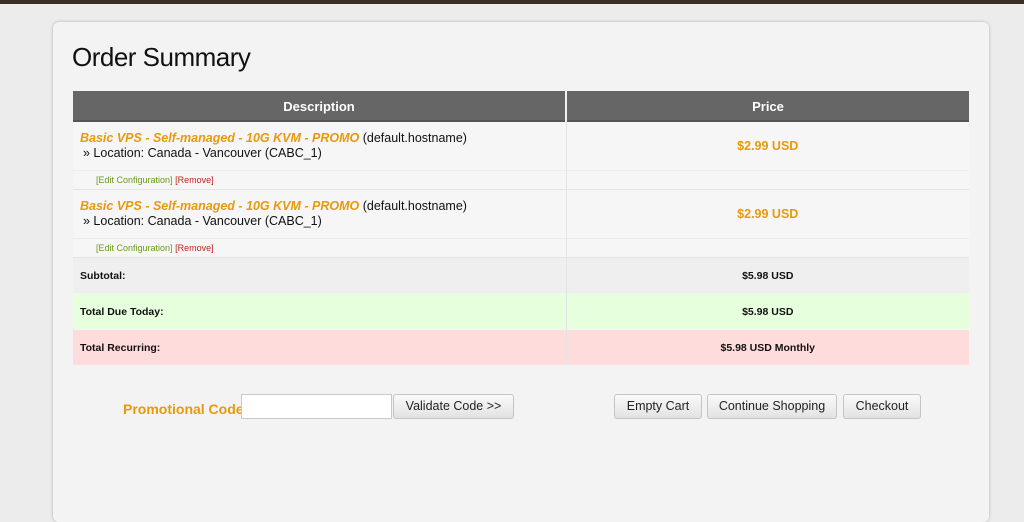 Image resolution: width=1024 pixels, height=522 pixels. I want to click on top-bar, so click(512, 2).